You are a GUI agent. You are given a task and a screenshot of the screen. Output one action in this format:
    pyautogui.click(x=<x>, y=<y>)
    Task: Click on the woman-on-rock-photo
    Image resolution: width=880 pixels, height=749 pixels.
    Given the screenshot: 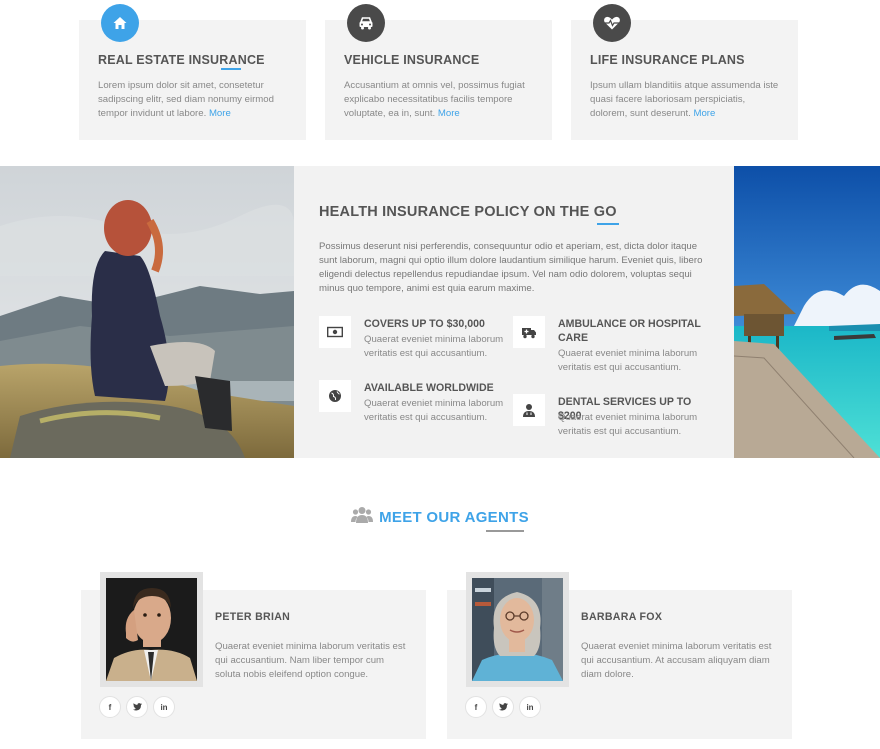 What is the action you would take?
    pyautogui.click(x=147, y=312)
    